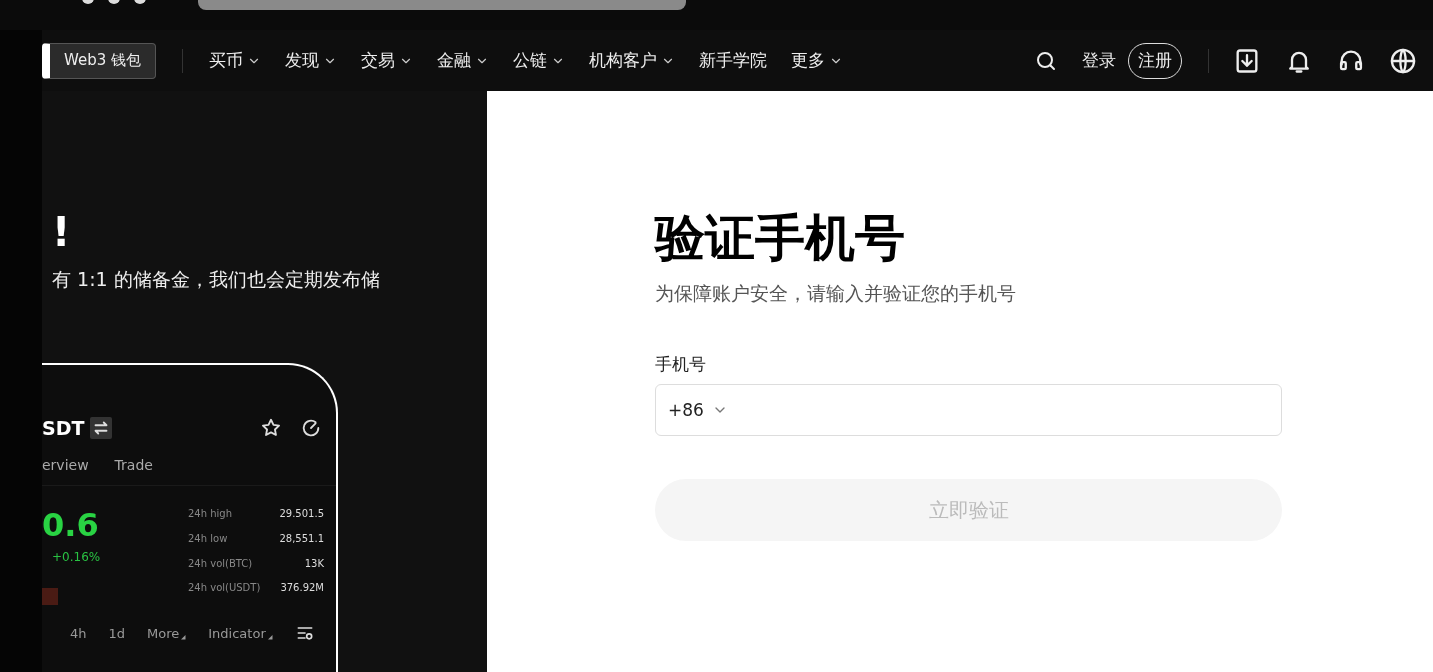 The width and height of the screenshot is (1433, 672). What do you see at coordinates (225, 589) in the screenshot?
I see `stat-label: 24h vol(USDT)` at bounding box center [225, 589].